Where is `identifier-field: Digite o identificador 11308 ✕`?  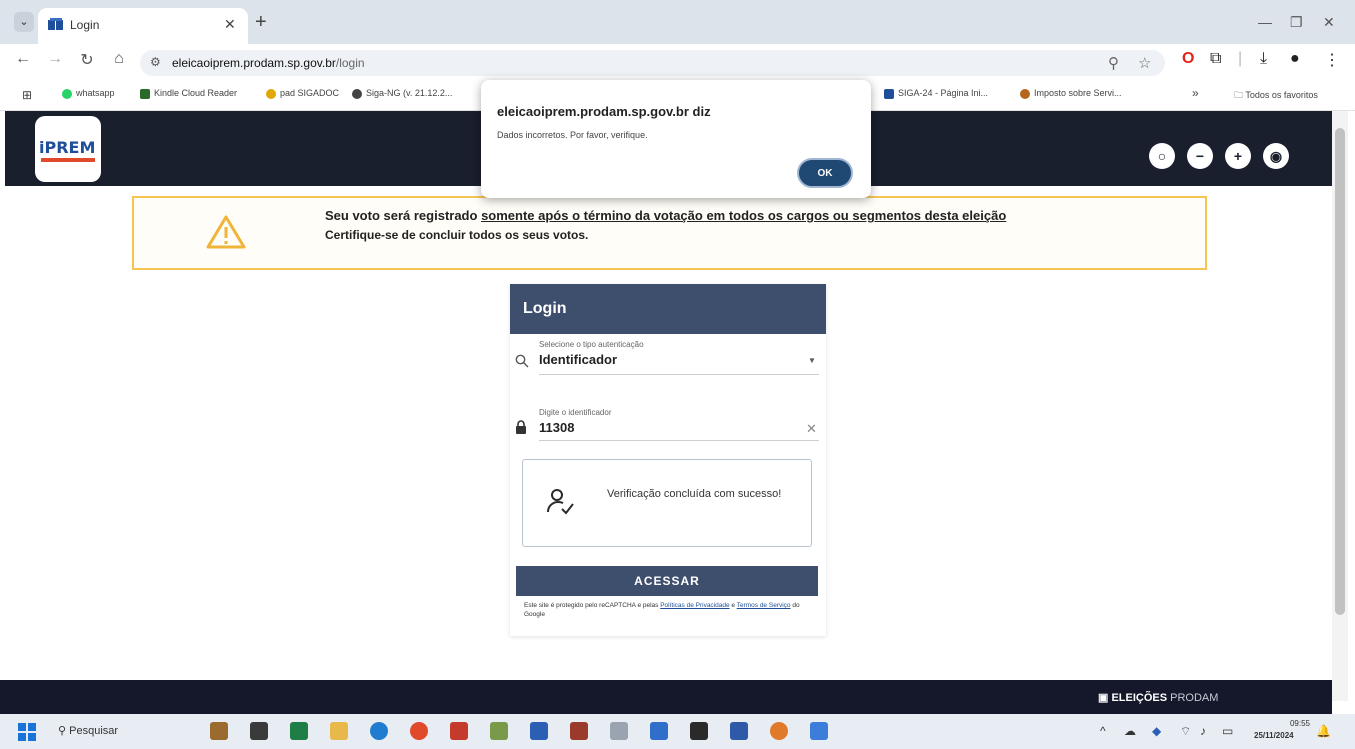
identifier-field: Digite o identificador 11308 ✕ is located at coordinates (668, 423).